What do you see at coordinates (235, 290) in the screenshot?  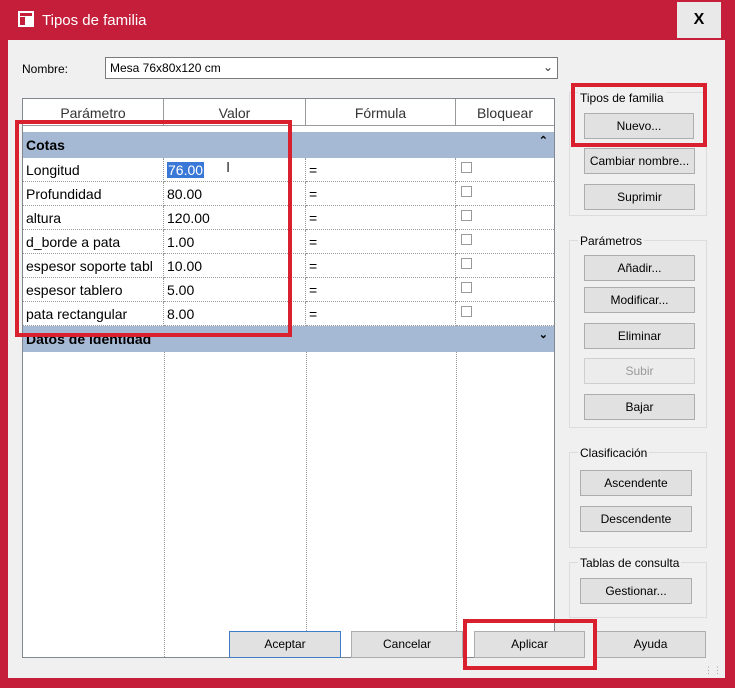 I see `value-cell: 5.00` at bounding box center [235, 290].